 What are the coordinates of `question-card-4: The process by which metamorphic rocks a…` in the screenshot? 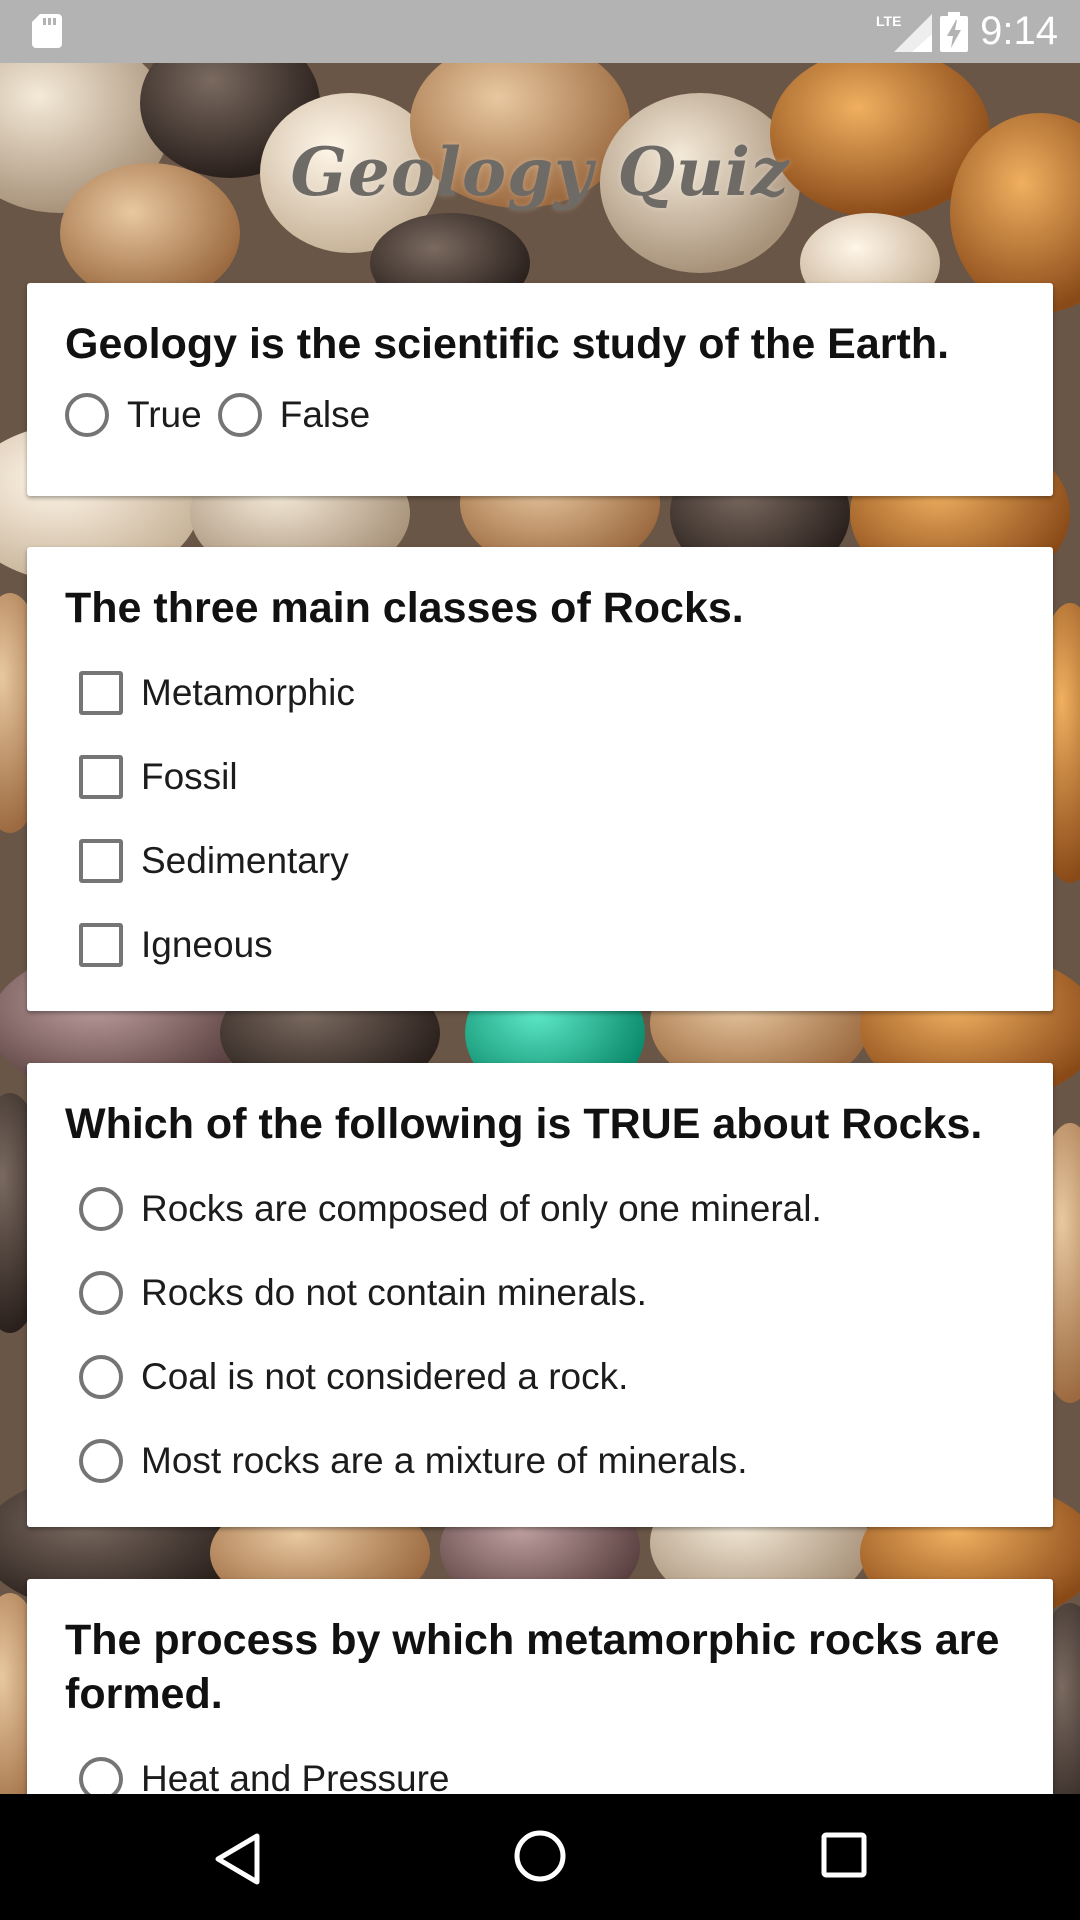 It's located at (540, 1686).